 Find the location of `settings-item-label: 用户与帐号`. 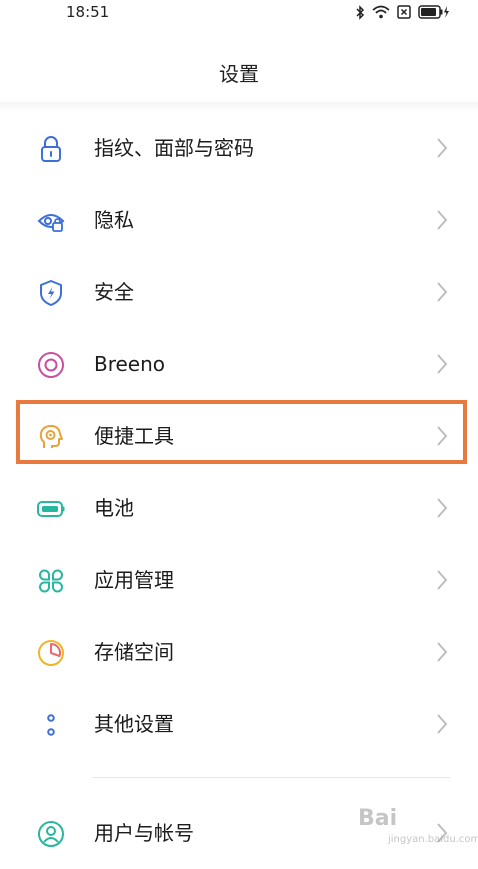

settings-item-label: 用户与帐号 is located at coordinates (144, 833).